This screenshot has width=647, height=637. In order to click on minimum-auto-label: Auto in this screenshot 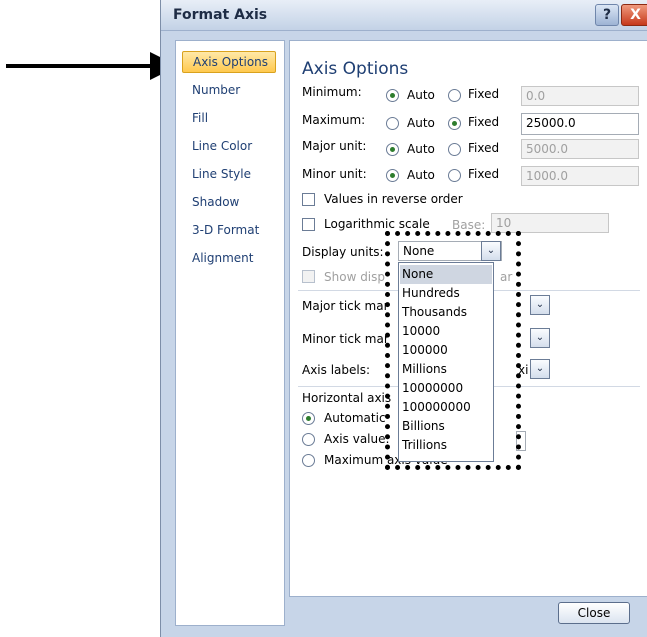, I will do `click(421, 95)`.